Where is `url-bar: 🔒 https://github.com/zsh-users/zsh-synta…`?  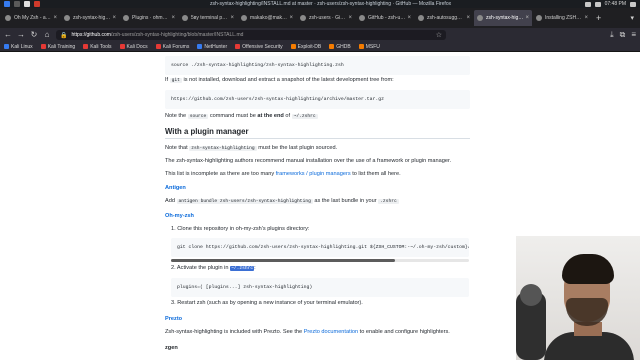
url-bar: 🔒 https://github.com/zsh-users/zsh-synta… is located at coordinates (251, 35).